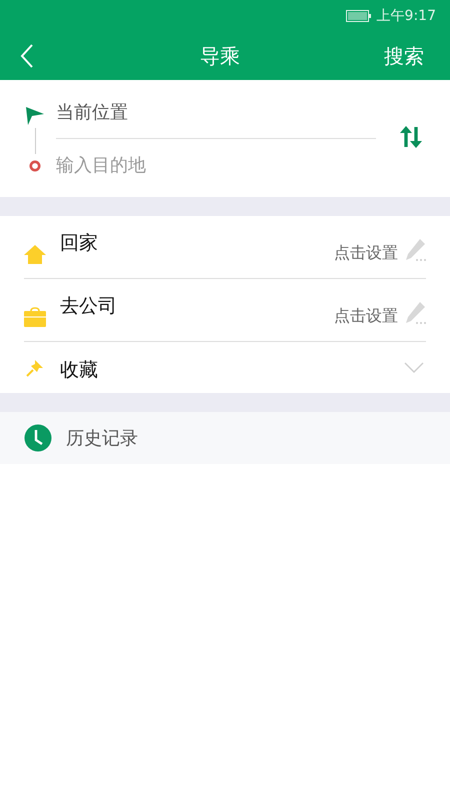  What do you see at coordinates (406, 16) in the screenshot?
I see `status-time: 上午9:17` at bounding box center [406, 16].